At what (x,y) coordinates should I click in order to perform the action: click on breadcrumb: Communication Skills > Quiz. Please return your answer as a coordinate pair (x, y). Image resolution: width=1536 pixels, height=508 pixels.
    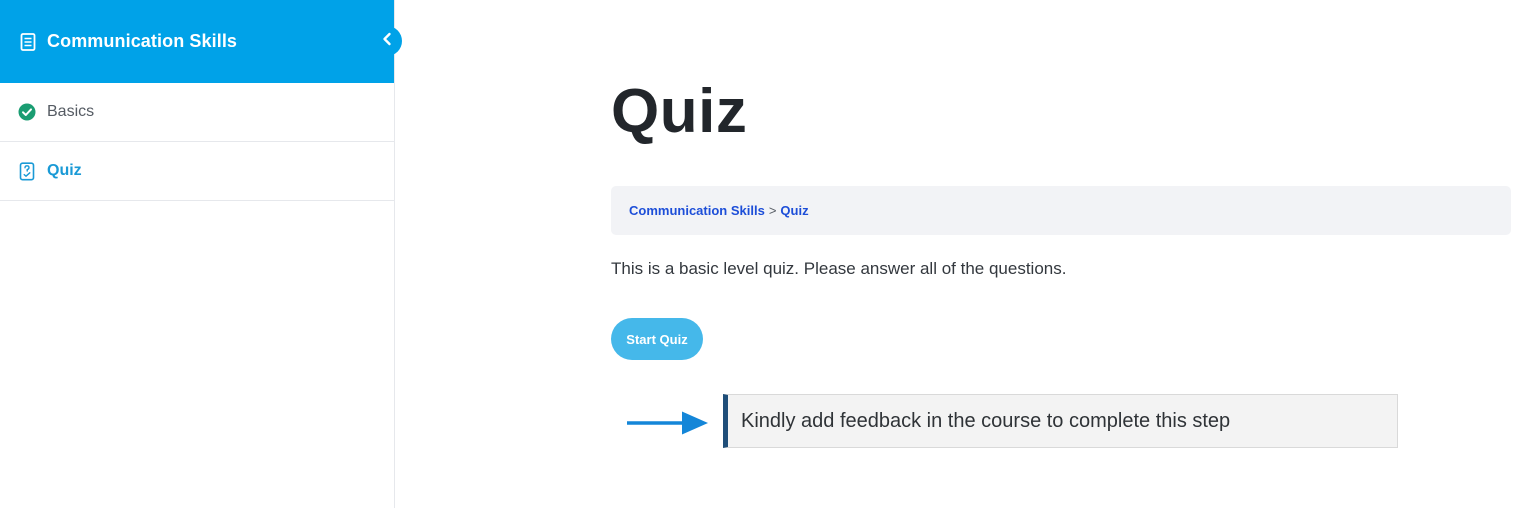
    Looking at the image, I should click on (1061, 210).